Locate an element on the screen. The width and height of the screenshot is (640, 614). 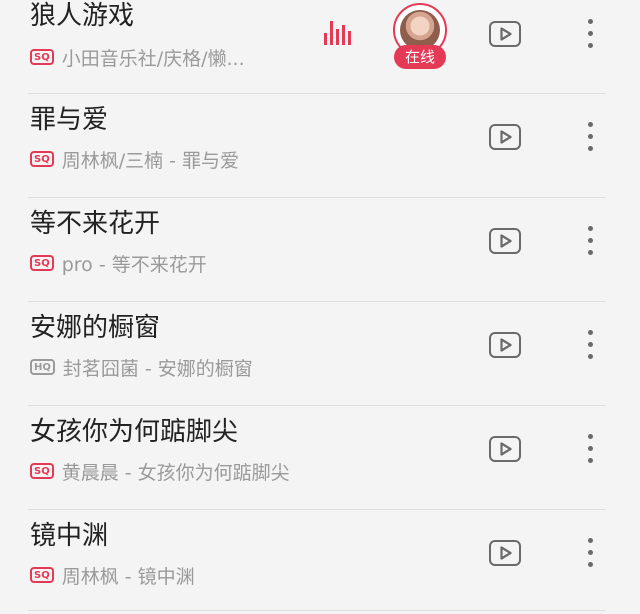
song-title: 安娜的橱窗 is located at coordinates (95, 328).